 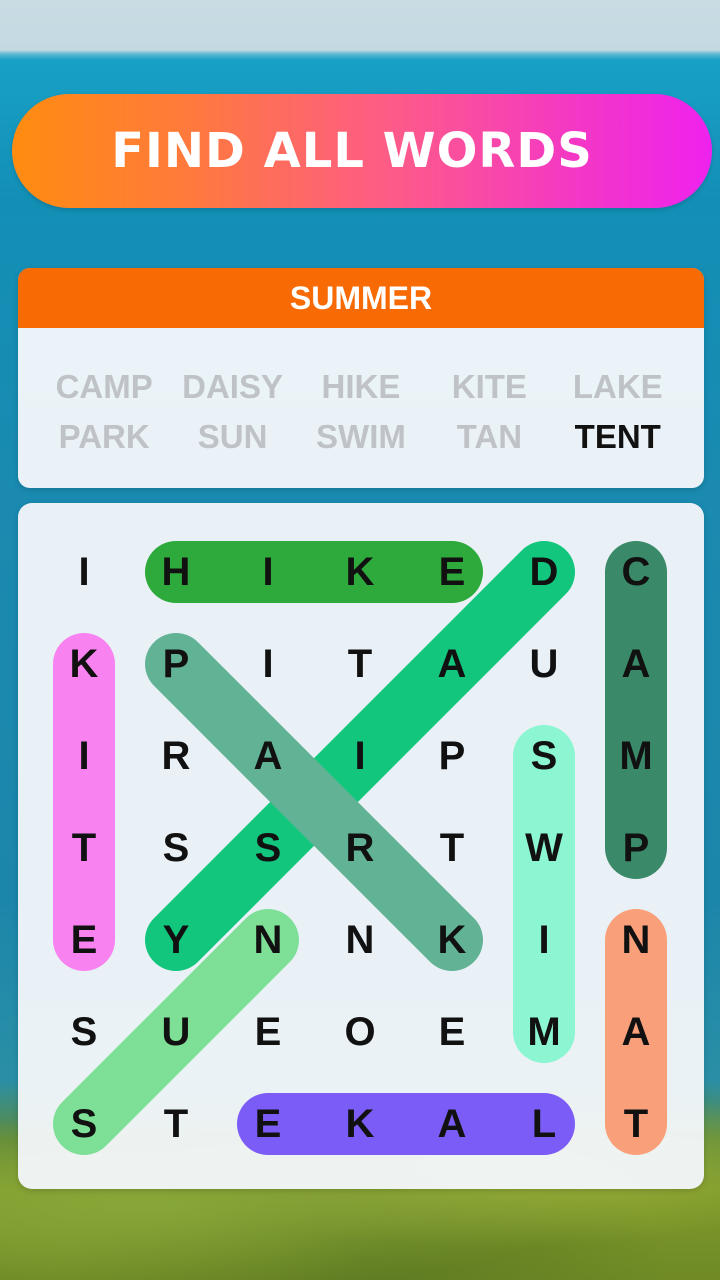 What do you see at coordinates (360, 1032) in the screenshot?
I see `grid-cell: O` at bounding box center [360, 1032].